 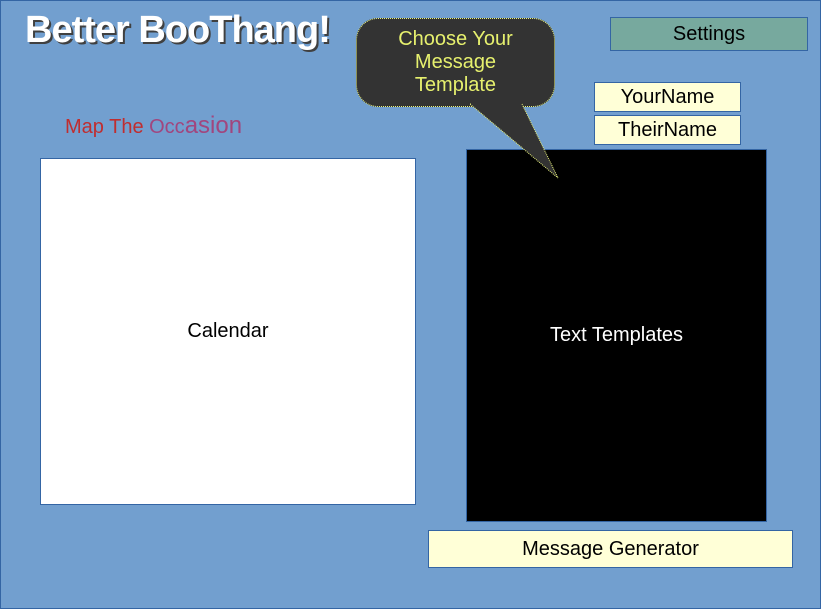 I want to click on choose-template-callout: Choose Your Message Template, so click(x=455, y=62).